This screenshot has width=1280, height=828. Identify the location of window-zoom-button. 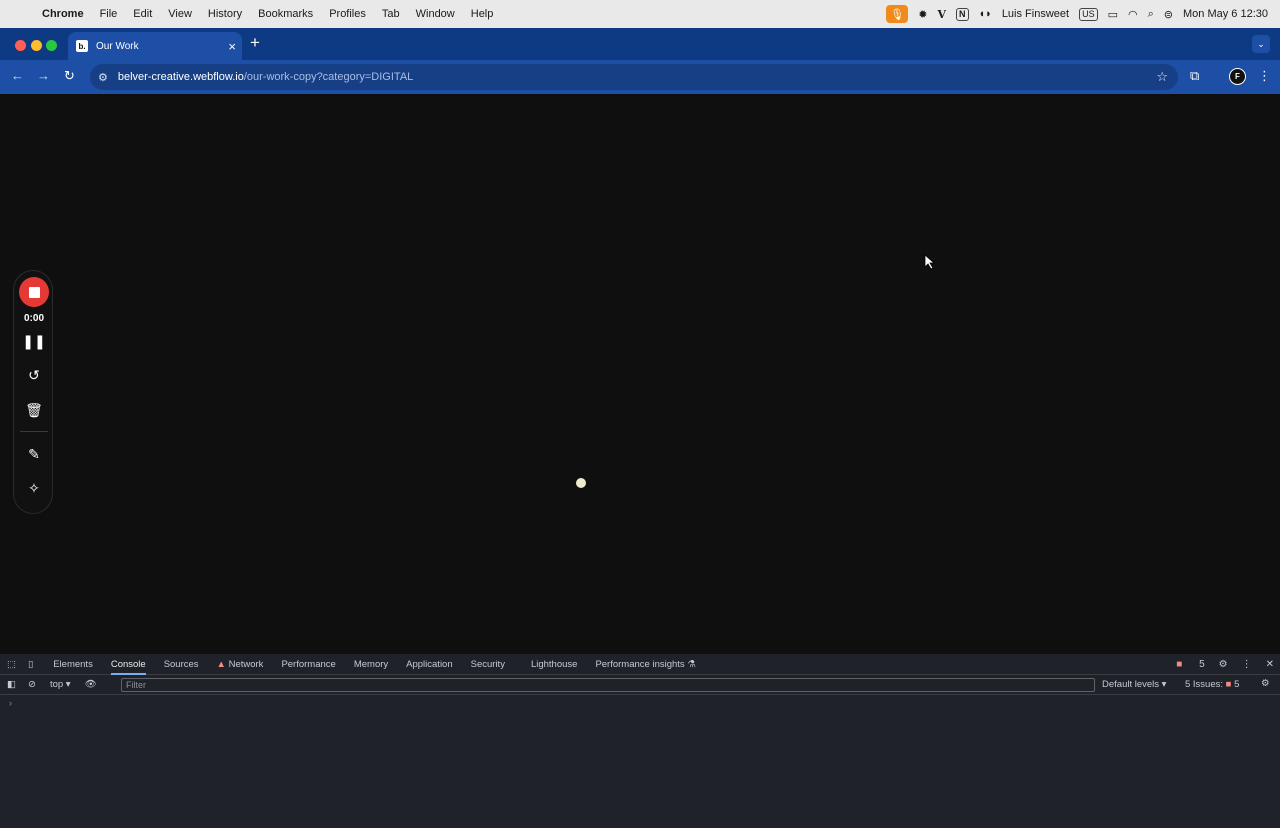
(51, 45).